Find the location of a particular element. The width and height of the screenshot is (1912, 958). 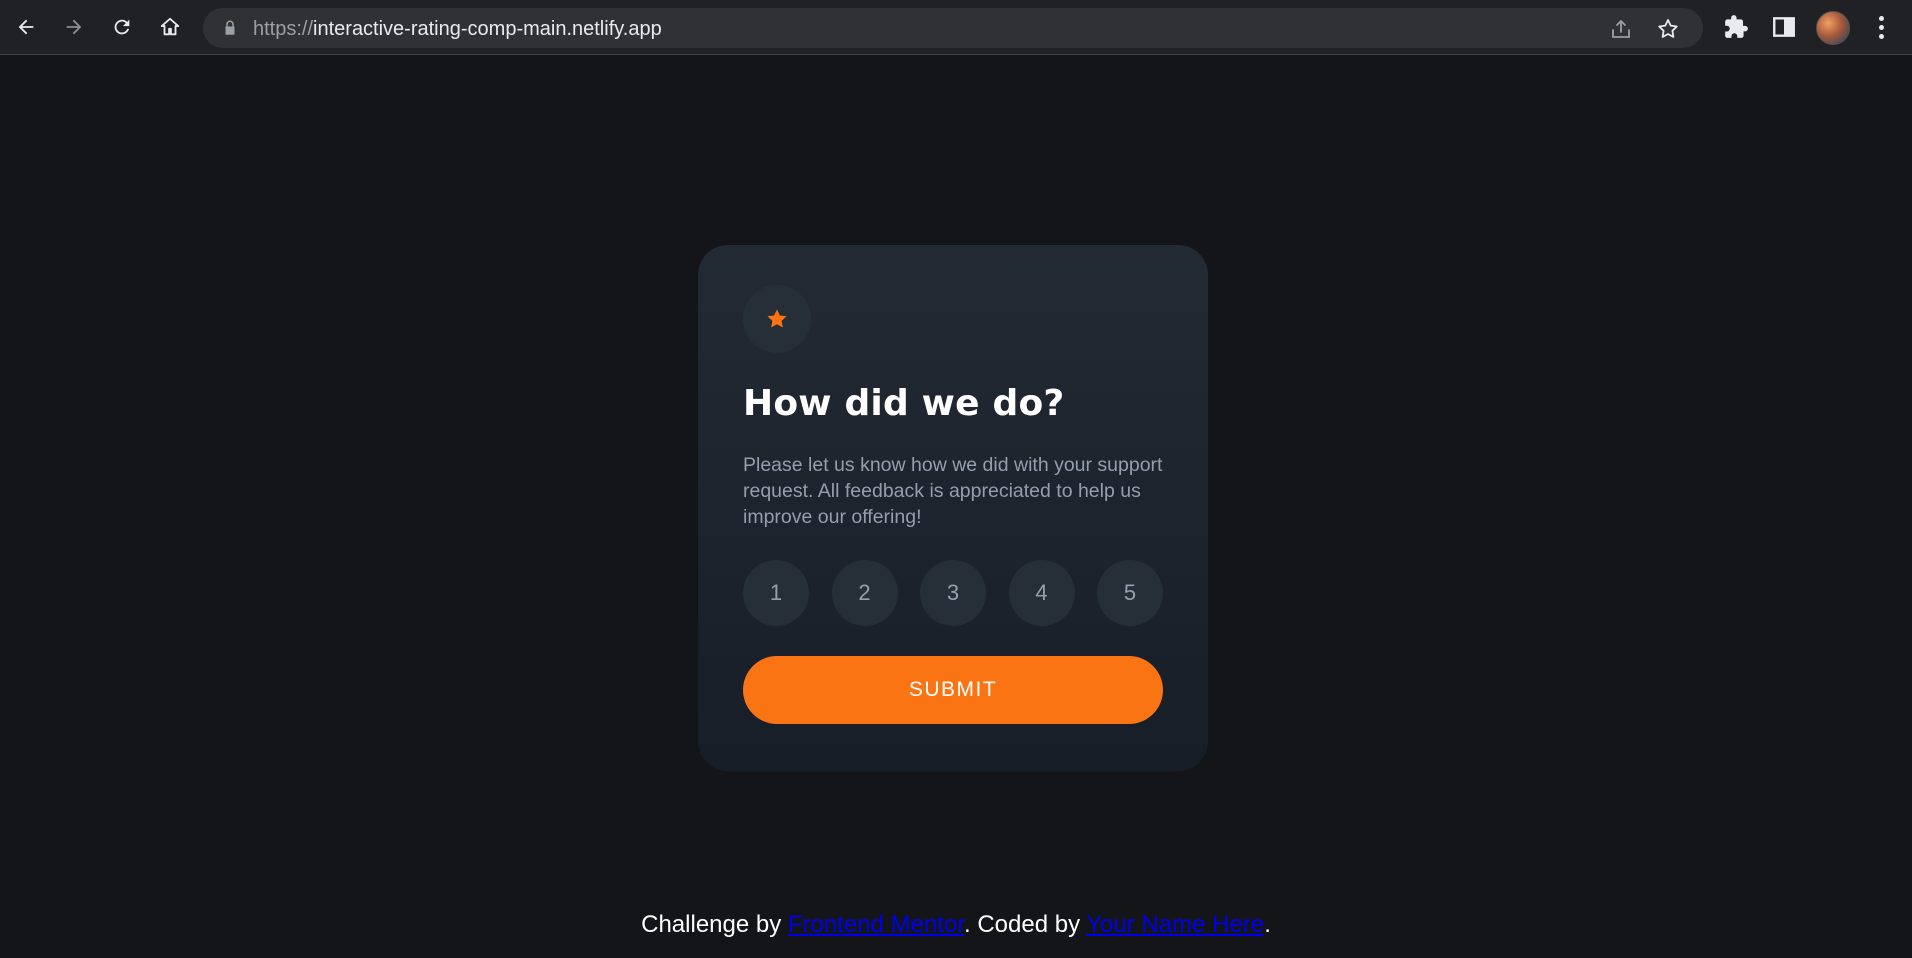

forward-arrow-icon is located at coordinates (74, 27).